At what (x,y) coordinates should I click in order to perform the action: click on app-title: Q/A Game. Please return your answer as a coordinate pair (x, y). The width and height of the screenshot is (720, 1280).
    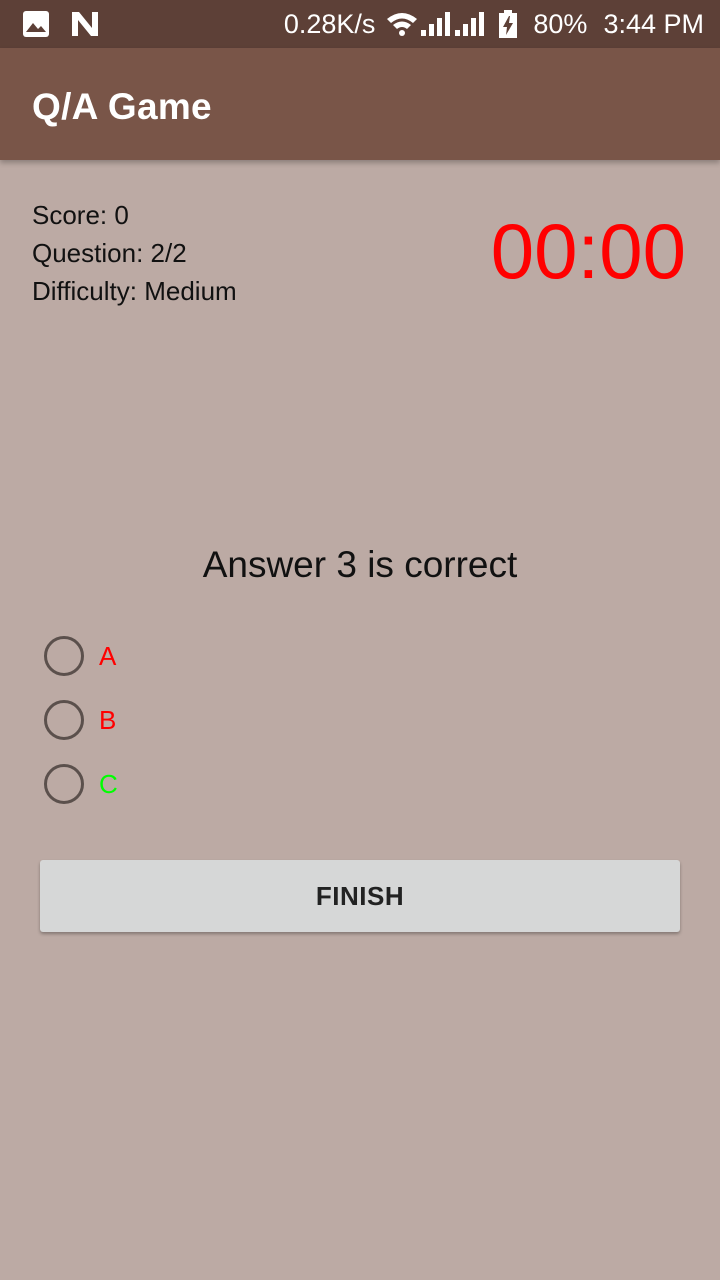
    Looking at the image, I should click on (122, 106).